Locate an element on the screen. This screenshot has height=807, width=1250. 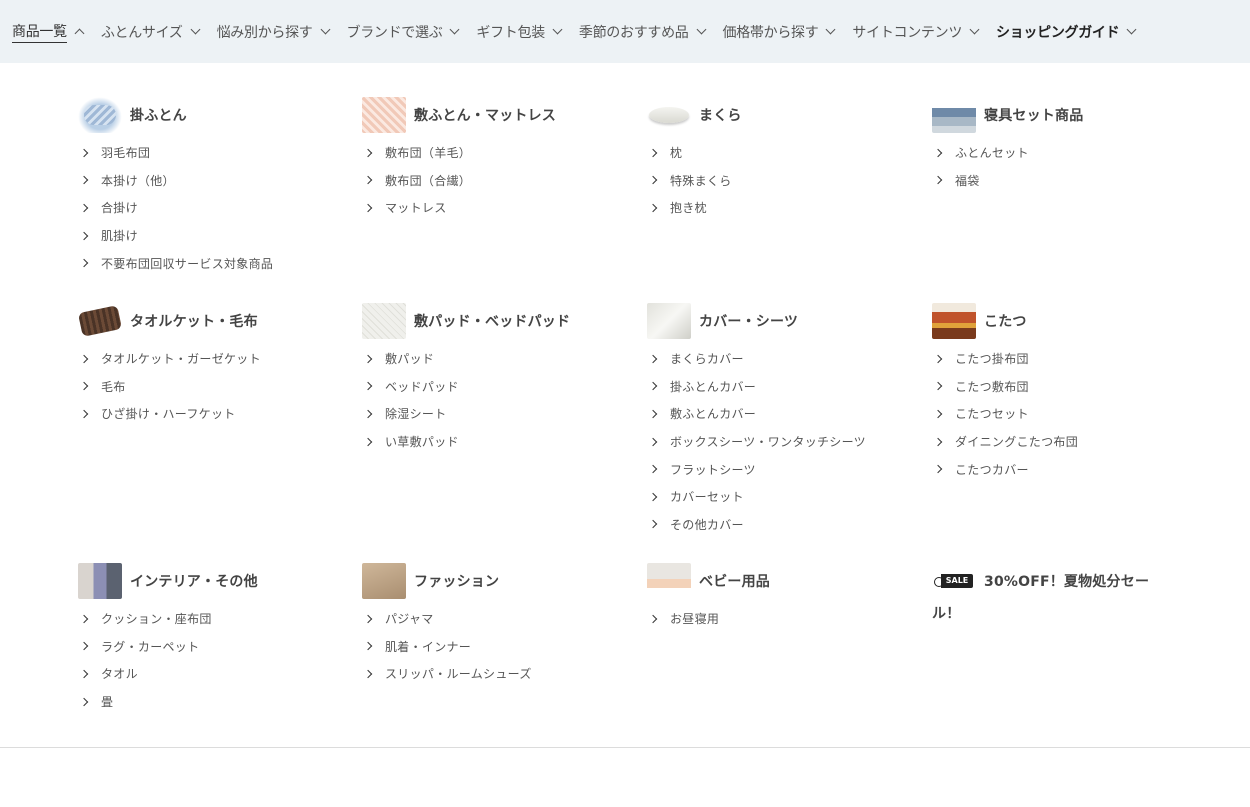
category-header: タオルケット・毛布 is located at coordinates (213, 321).